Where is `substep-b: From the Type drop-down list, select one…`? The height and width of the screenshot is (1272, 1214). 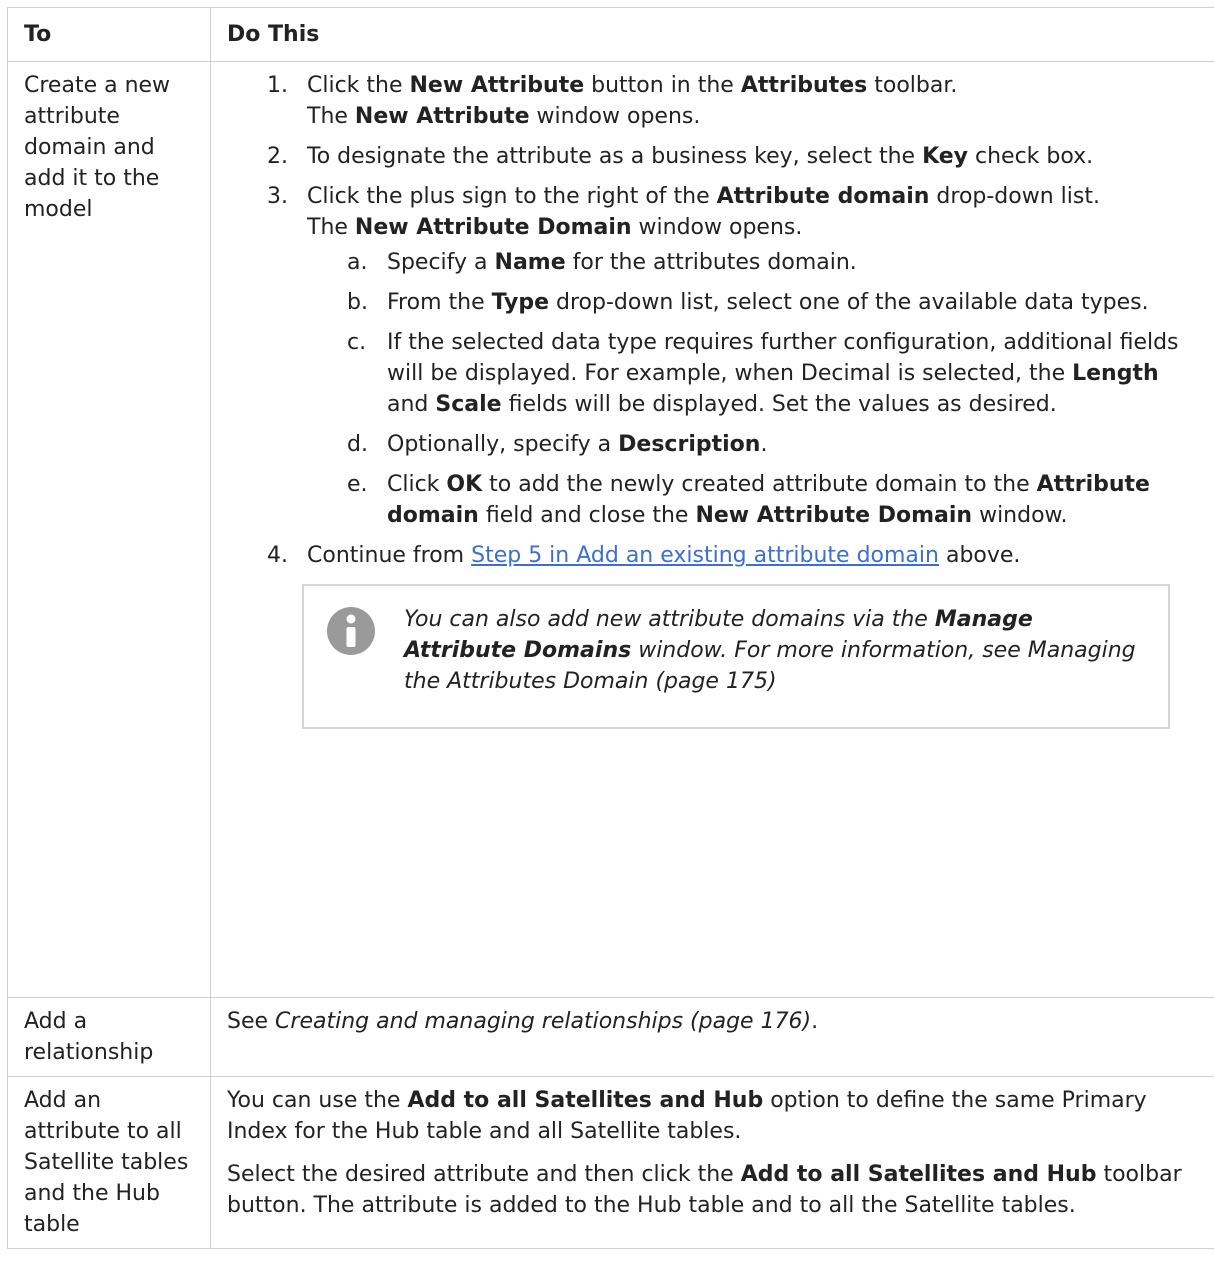
substep-b: From the Type drop-down list, select one… is located at coordinates (774, 302).